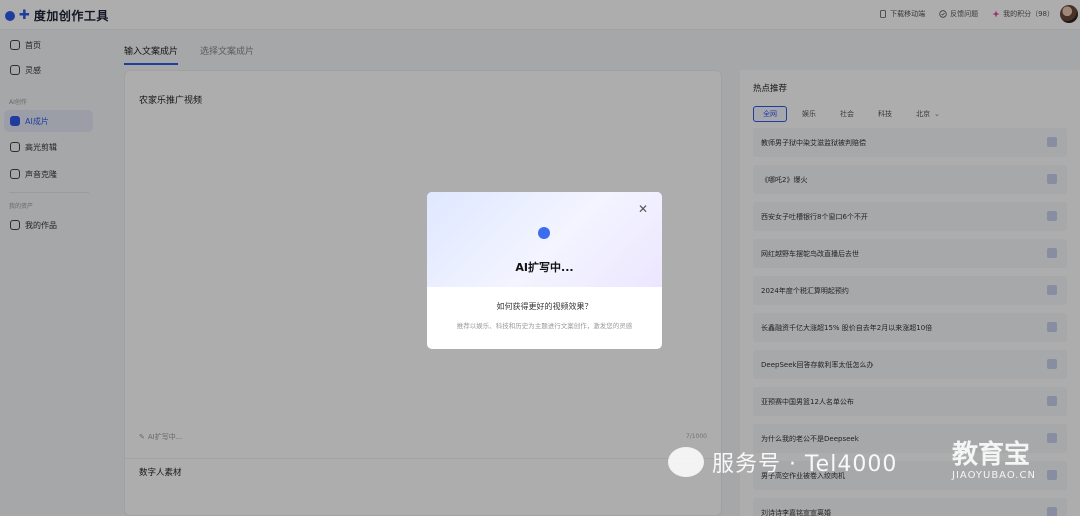 The image size is (1080, 516). I want to click on watermark-domain: JIAOYUBAO.CN, so click(994, 475).